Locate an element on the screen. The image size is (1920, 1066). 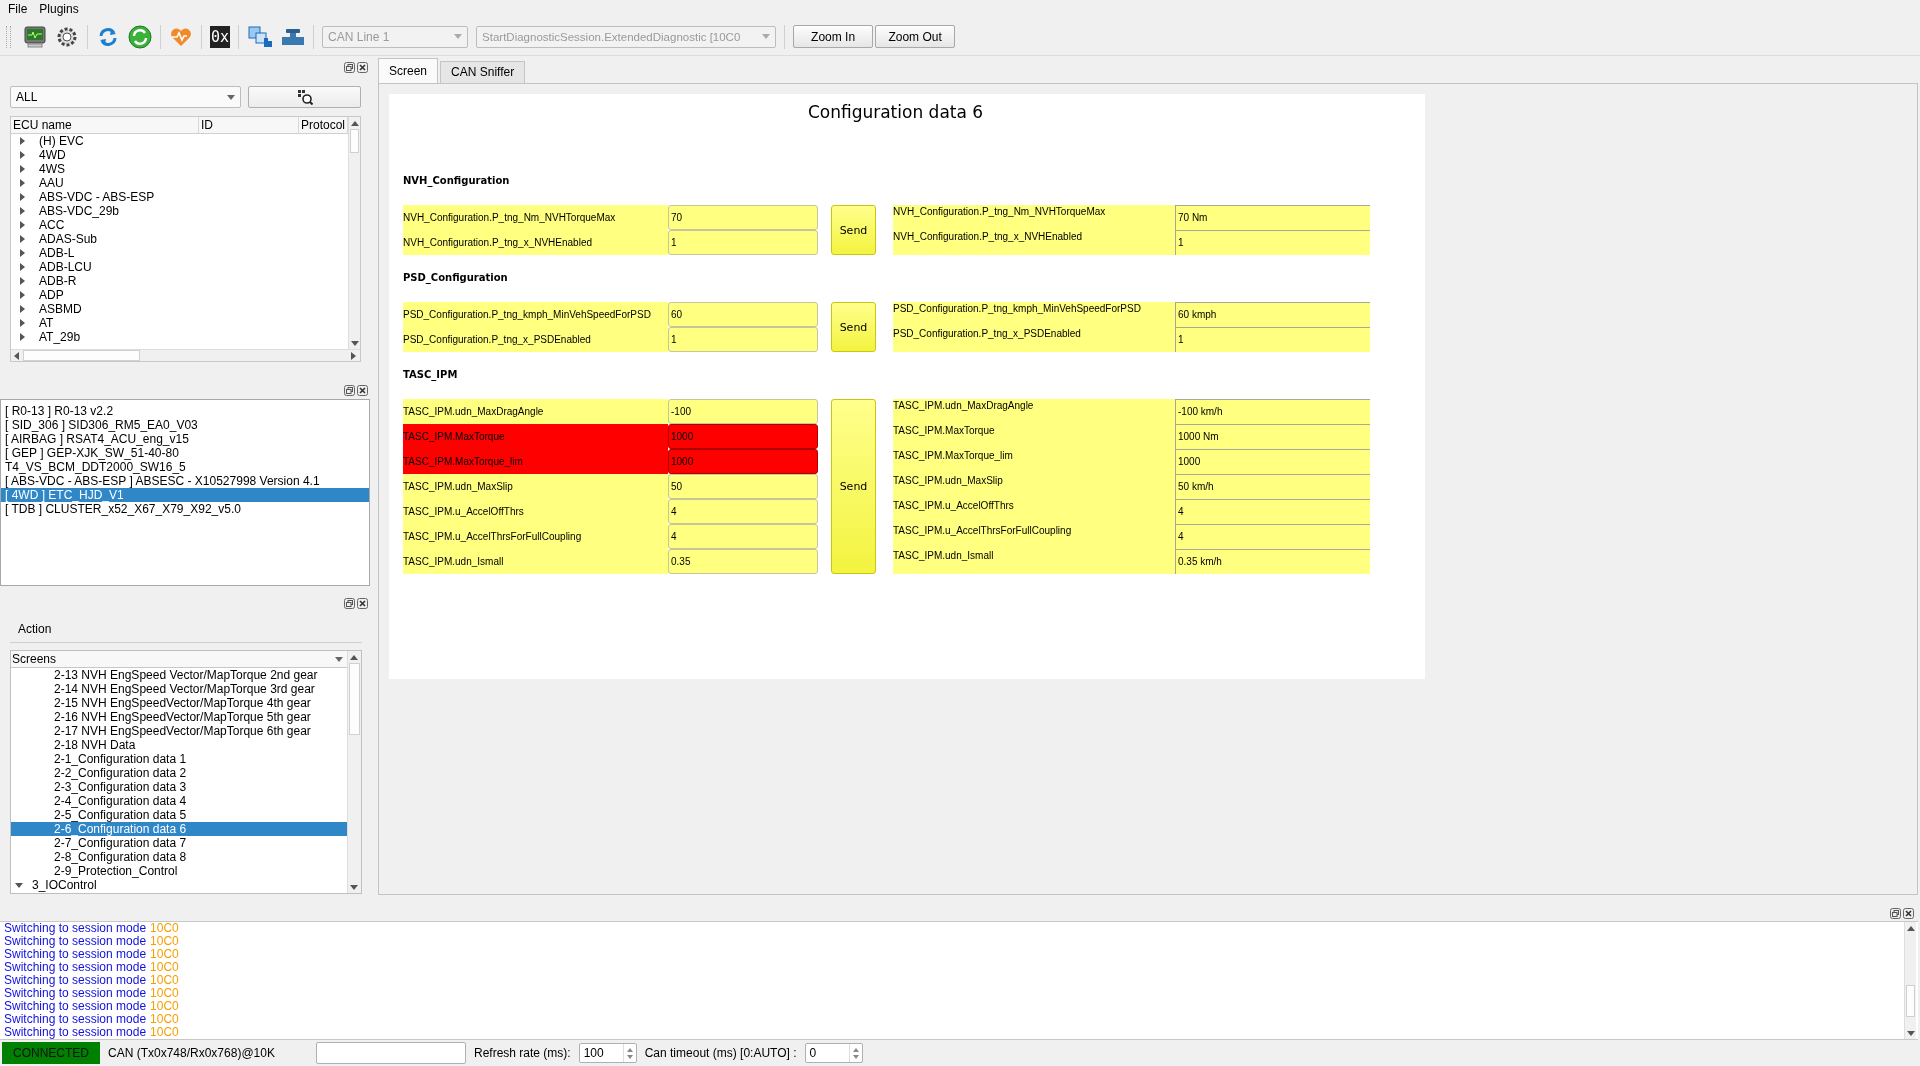
tree-item: 2-15 NVH EngSpeedVector/MapTorque 4th gear is located at coordinates (179, 703).